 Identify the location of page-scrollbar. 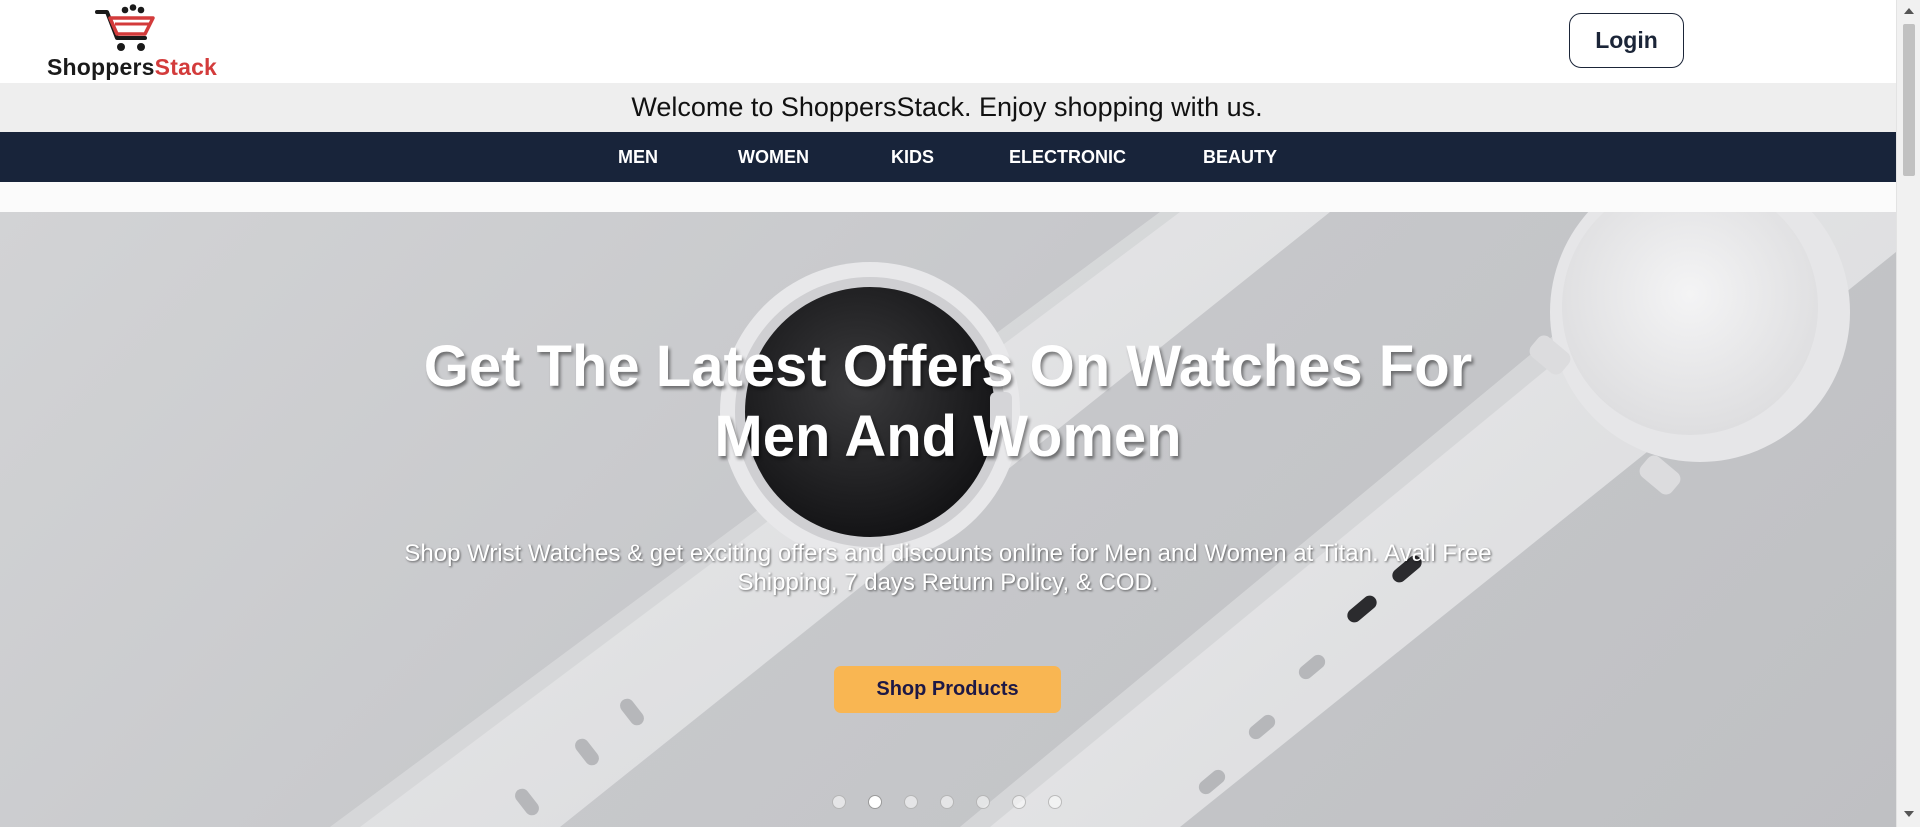
(1908, 413).